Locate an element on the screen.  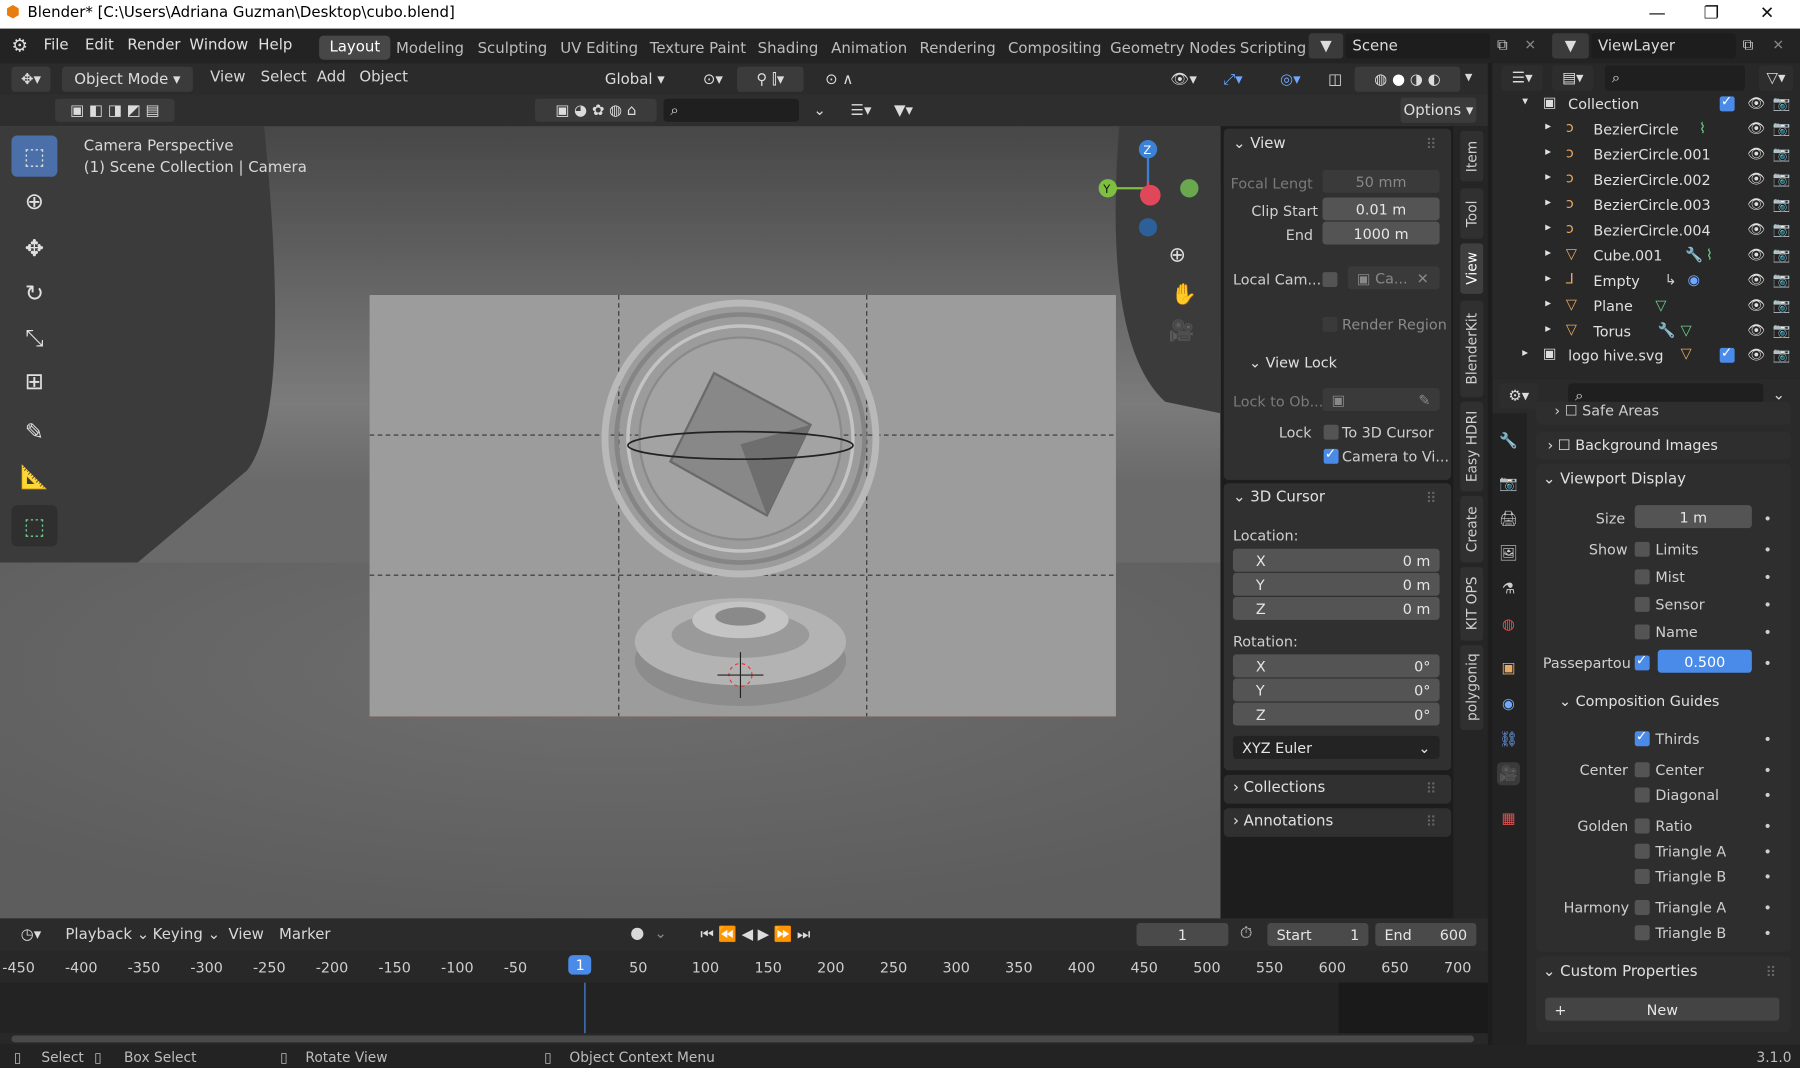
shading-options-chevron-icon: ▾ is located at coordinates (1468, 77).